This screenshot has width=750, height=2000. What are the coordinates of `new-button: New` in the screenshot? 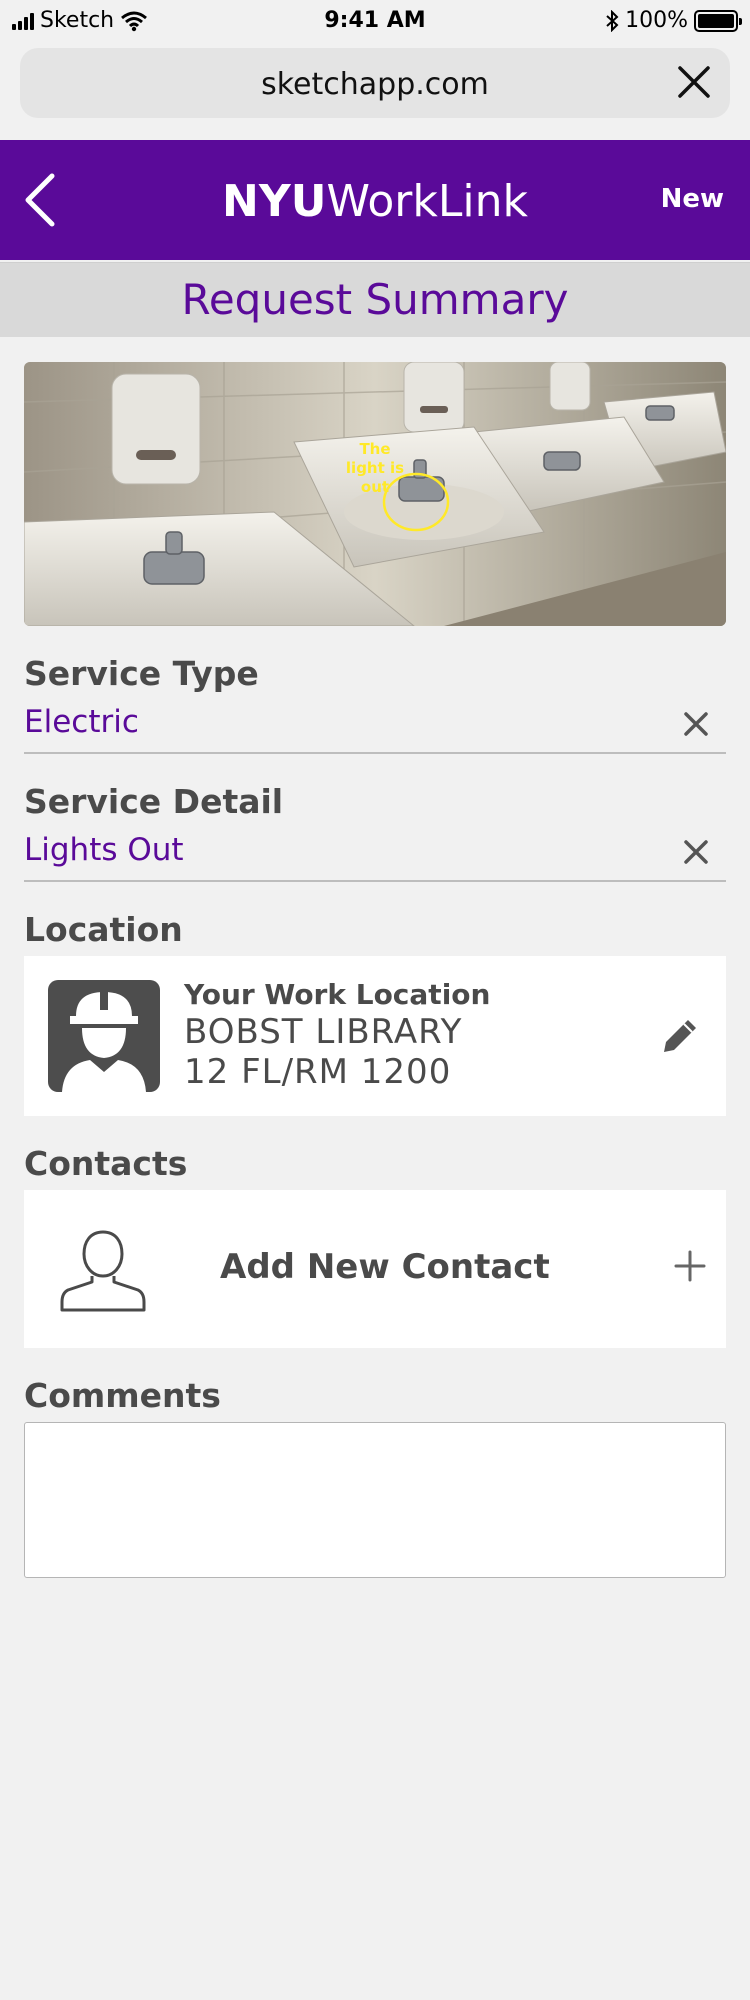 It's located at (692, 199).